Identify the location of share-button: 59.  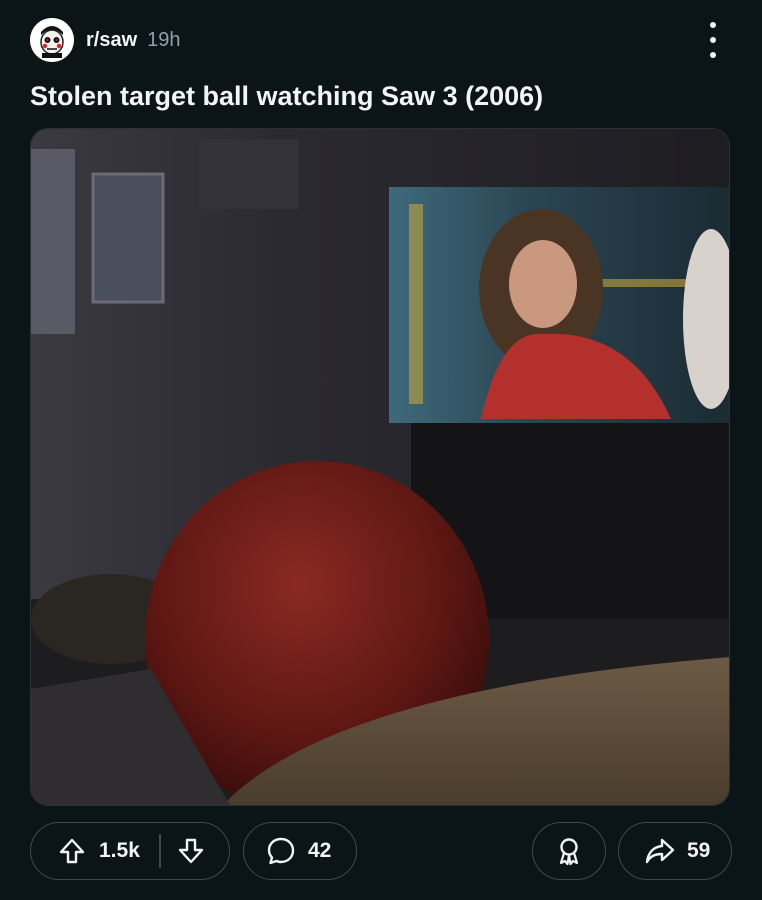
(675, 851).